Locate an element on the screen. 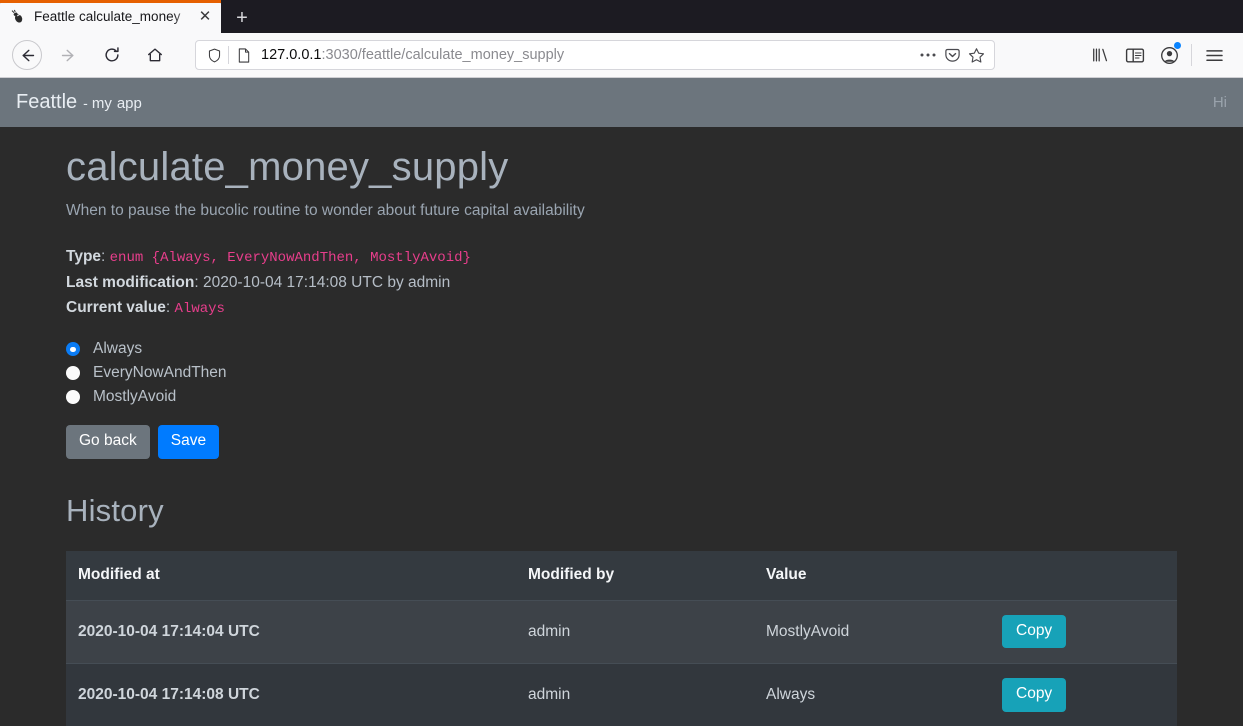 The width and height of the screenshot is (1243, 726). page-title: calculate_money_supply is located at coordinates (287, 167).